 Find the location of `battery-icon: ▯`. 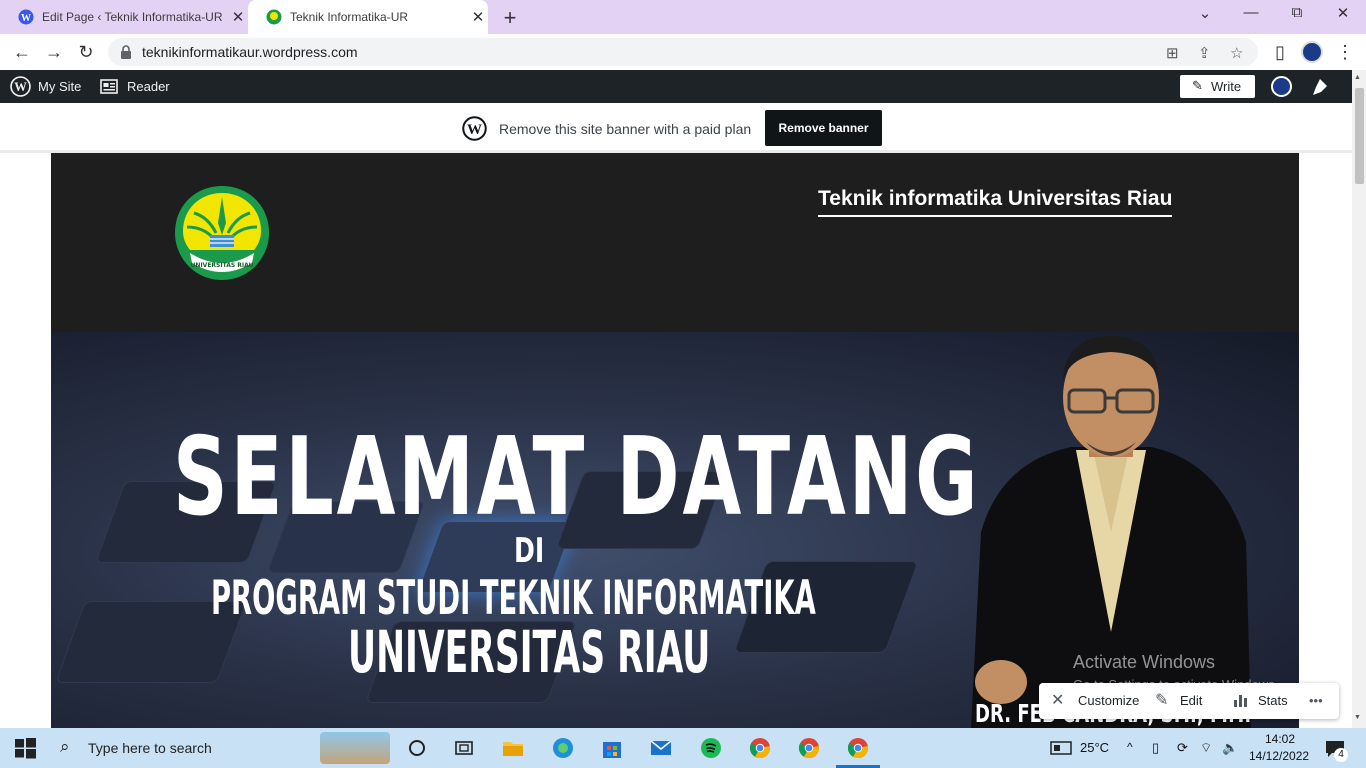

battery-icon: ▯ is located at coordinates (1155, 748).